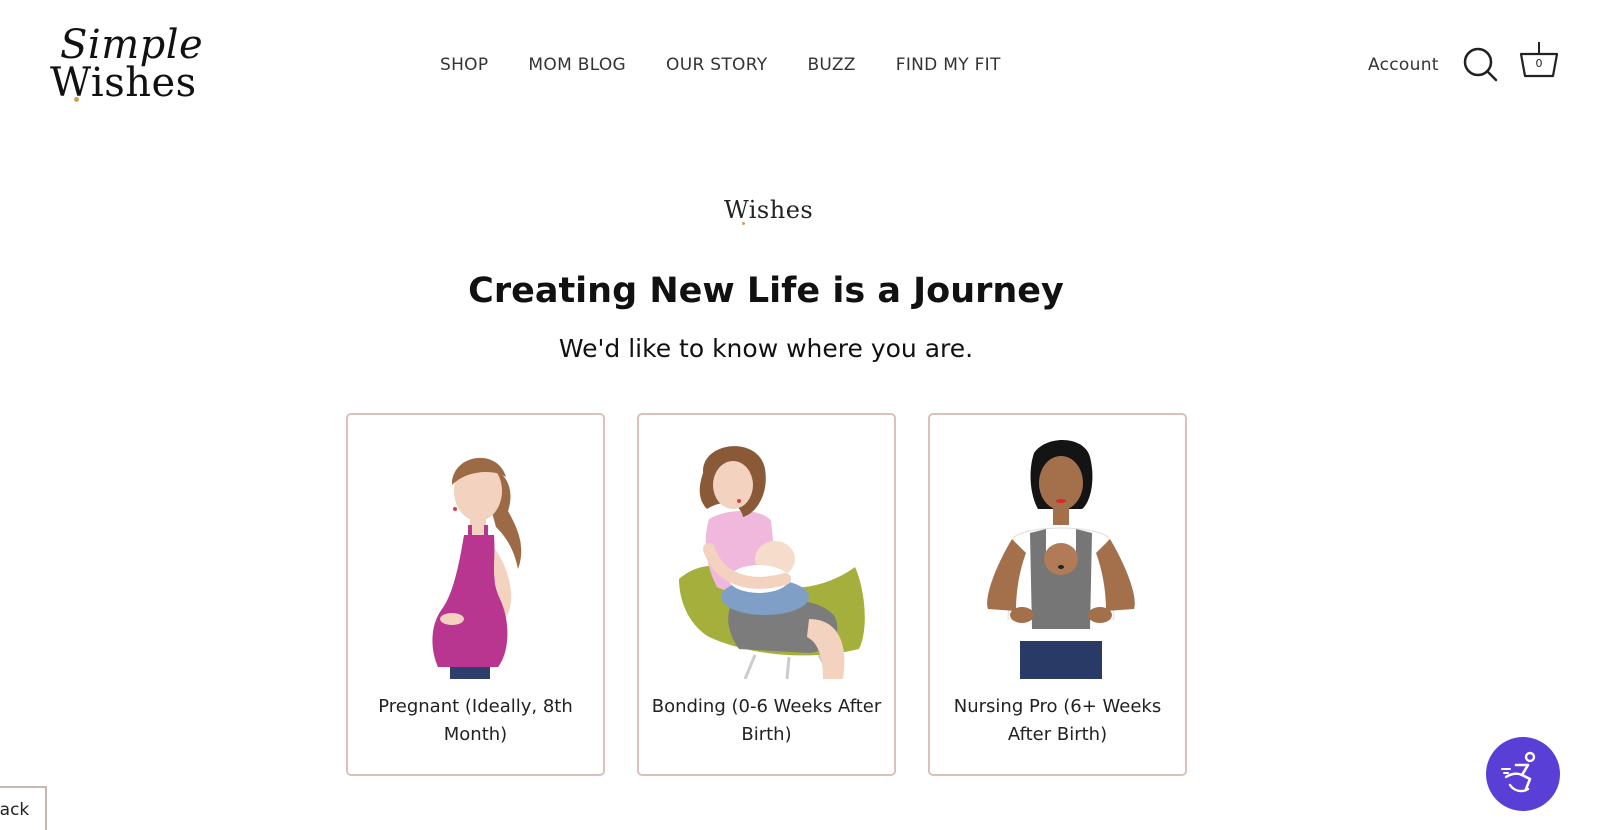  What do you see at coordinates (15, 810) in the screenshot?
I see `back-label: Back` at bounding box center [15, 810].